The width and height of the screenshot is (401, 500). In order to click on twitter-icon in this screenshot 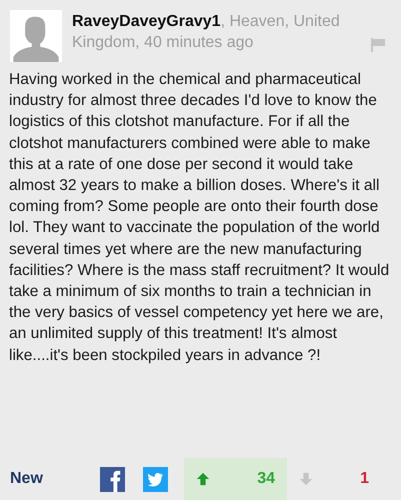, I will do `click(155, 479)`.